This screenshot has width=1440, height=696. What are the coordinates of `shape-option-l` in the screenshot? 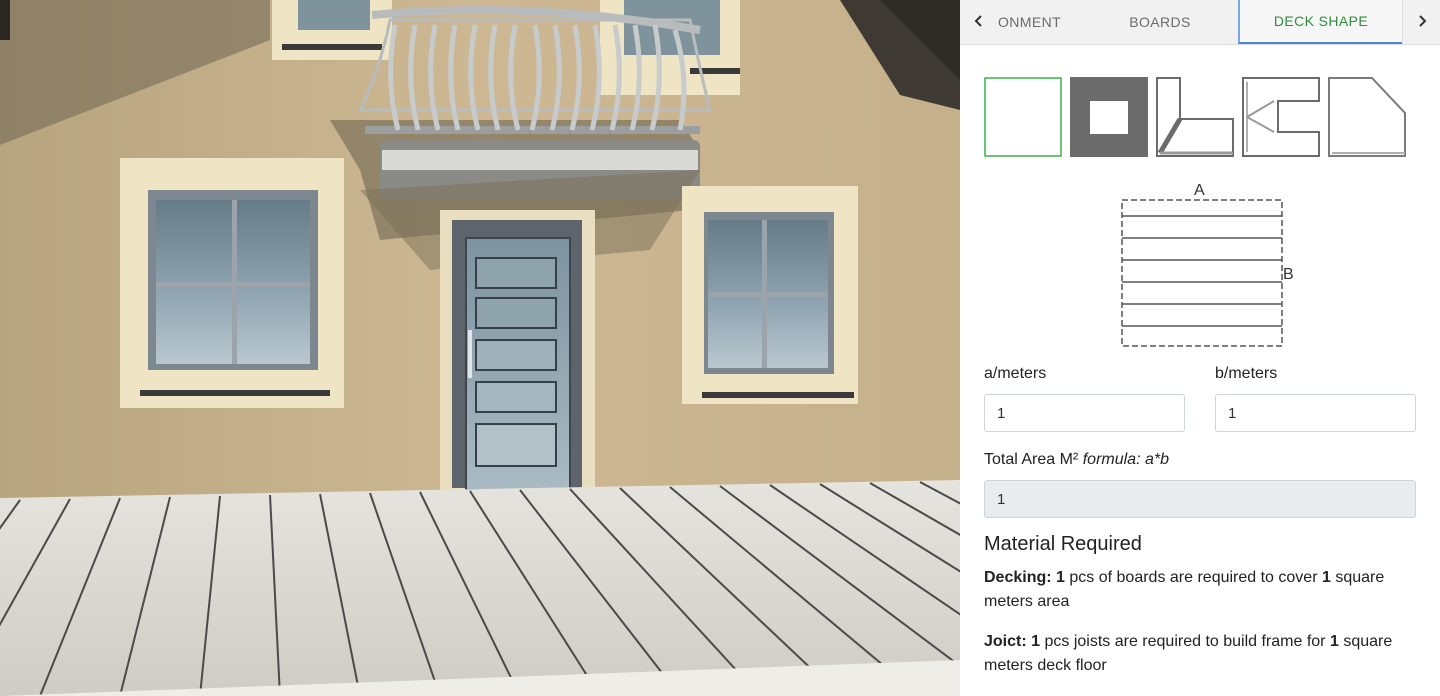 It's located at (1195, 117).